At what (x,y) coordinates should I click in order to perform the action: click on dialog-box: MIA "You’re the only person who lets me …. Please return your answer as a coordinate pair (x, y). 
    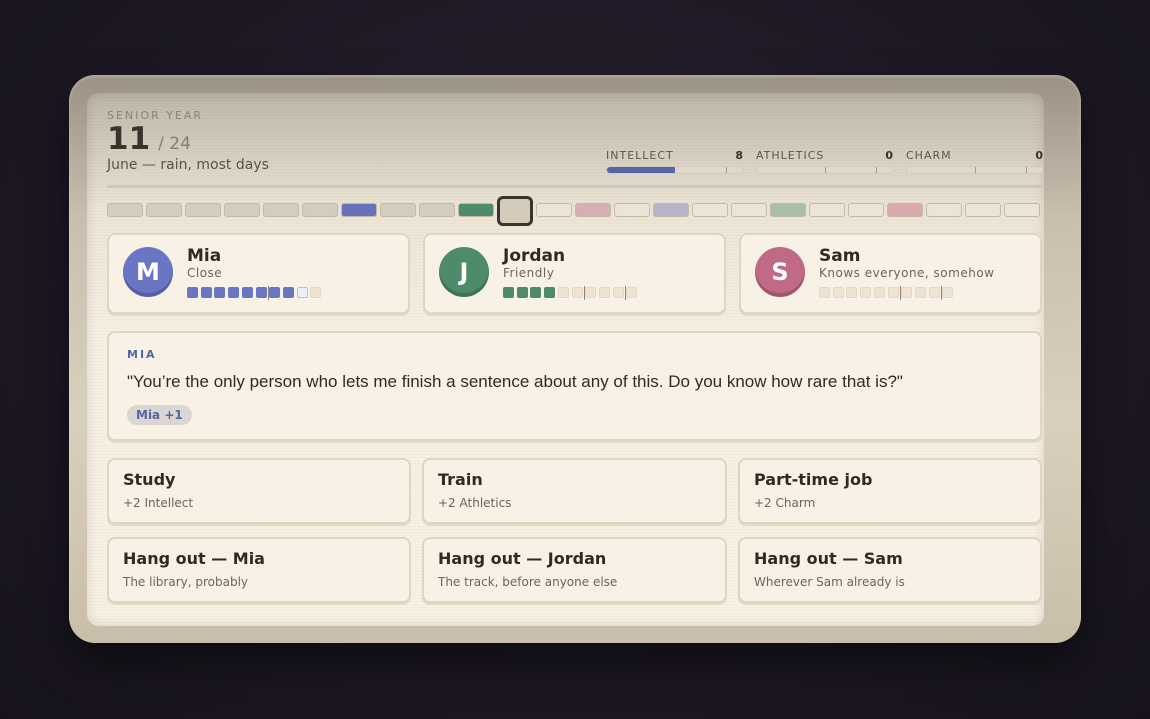
    Looking at the image, I should click on (574, 386).